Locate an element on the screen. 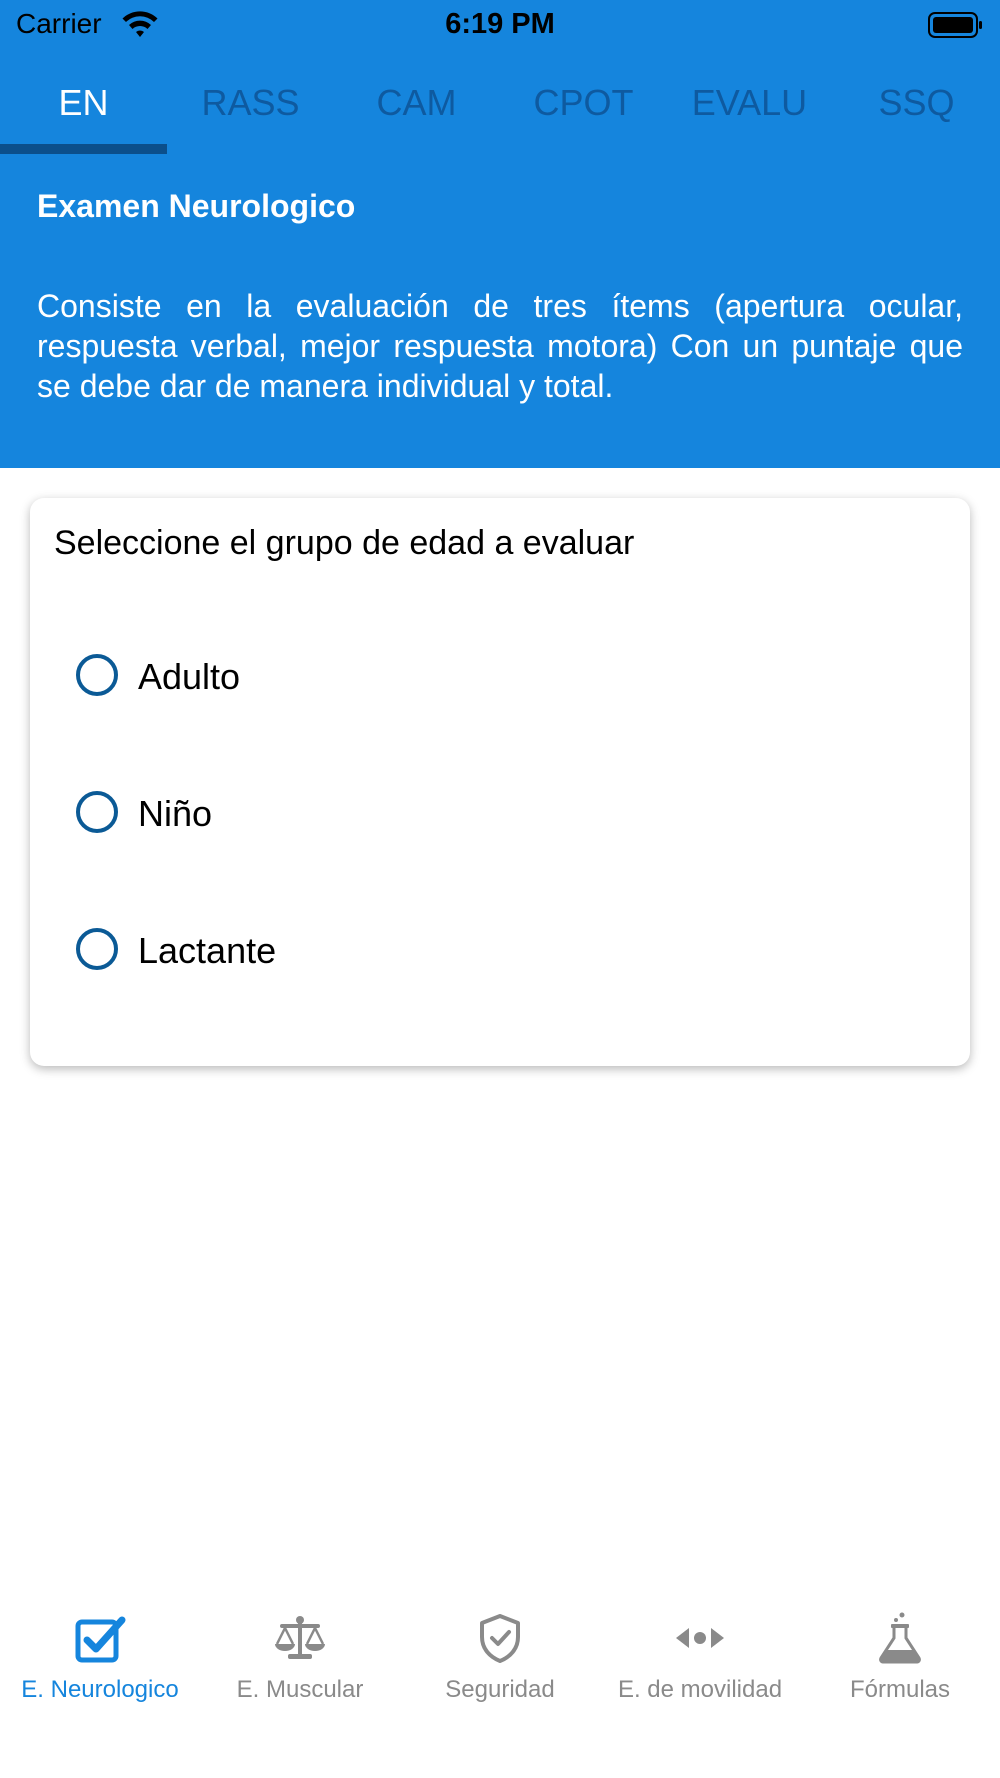  section-title: Examen Neurologico is located at coordinates (196, 206).